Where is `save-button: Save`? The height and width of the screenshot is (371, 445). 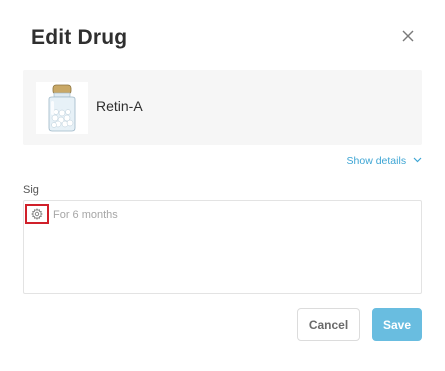 save-button: Save is located at coordinates (397, 324).